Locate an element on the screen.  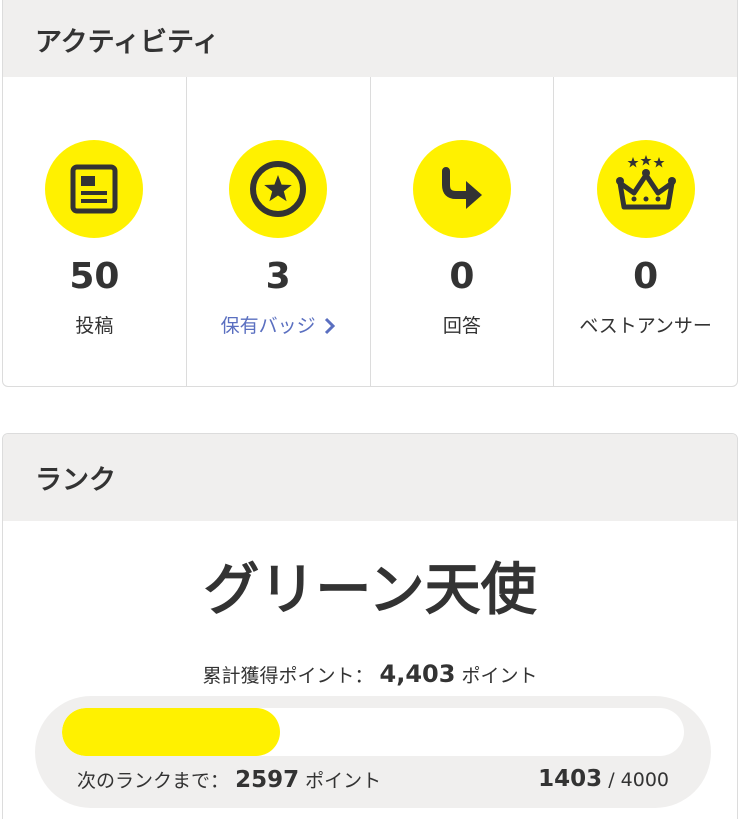
best-answers-label: ベストアンサー is located at coordinates (645, 326).